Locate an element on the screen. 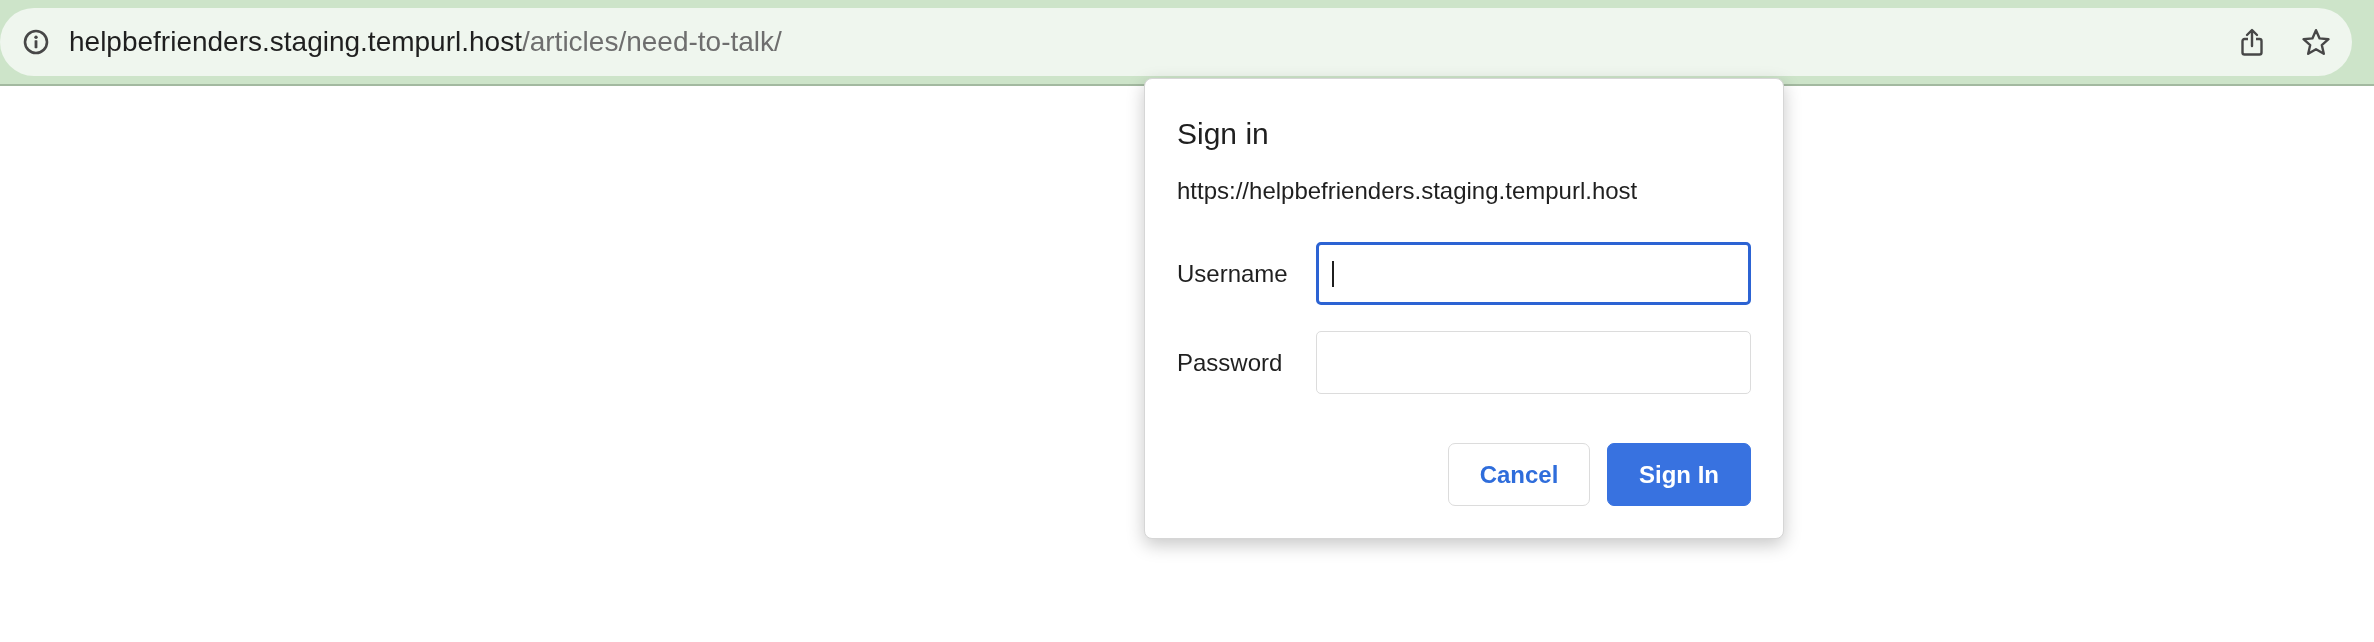  site-url-text: https://helpbefrienders.staging.tempurl.host is located at coordinates (1408, 191).